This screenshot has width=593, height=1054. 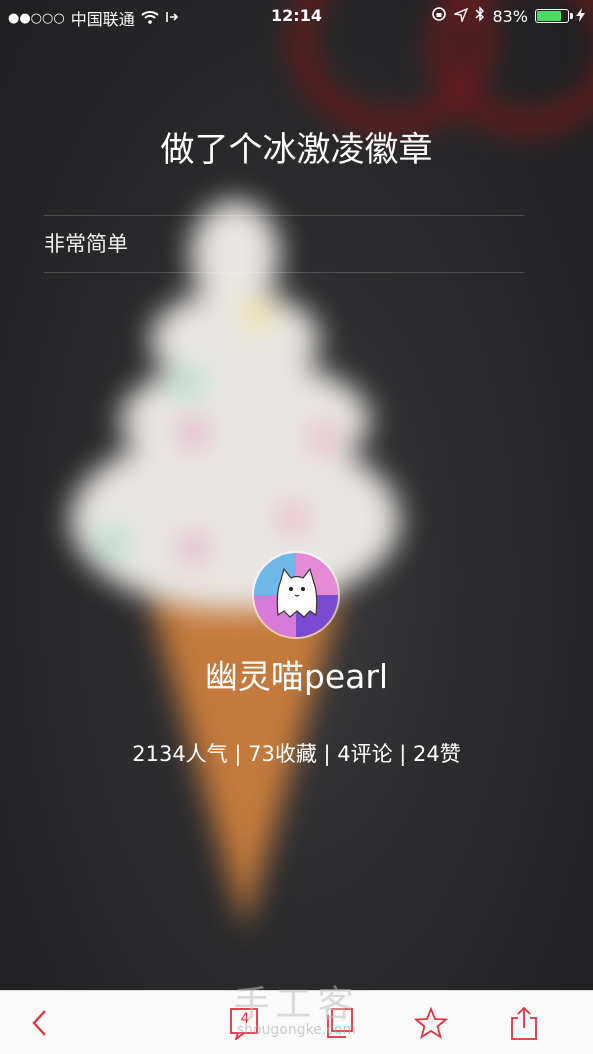 What do you see at coordinates (296, 1022) in the screenshot?
I see `bottom-toolbar: 4` at bounding box center [296, 1022].